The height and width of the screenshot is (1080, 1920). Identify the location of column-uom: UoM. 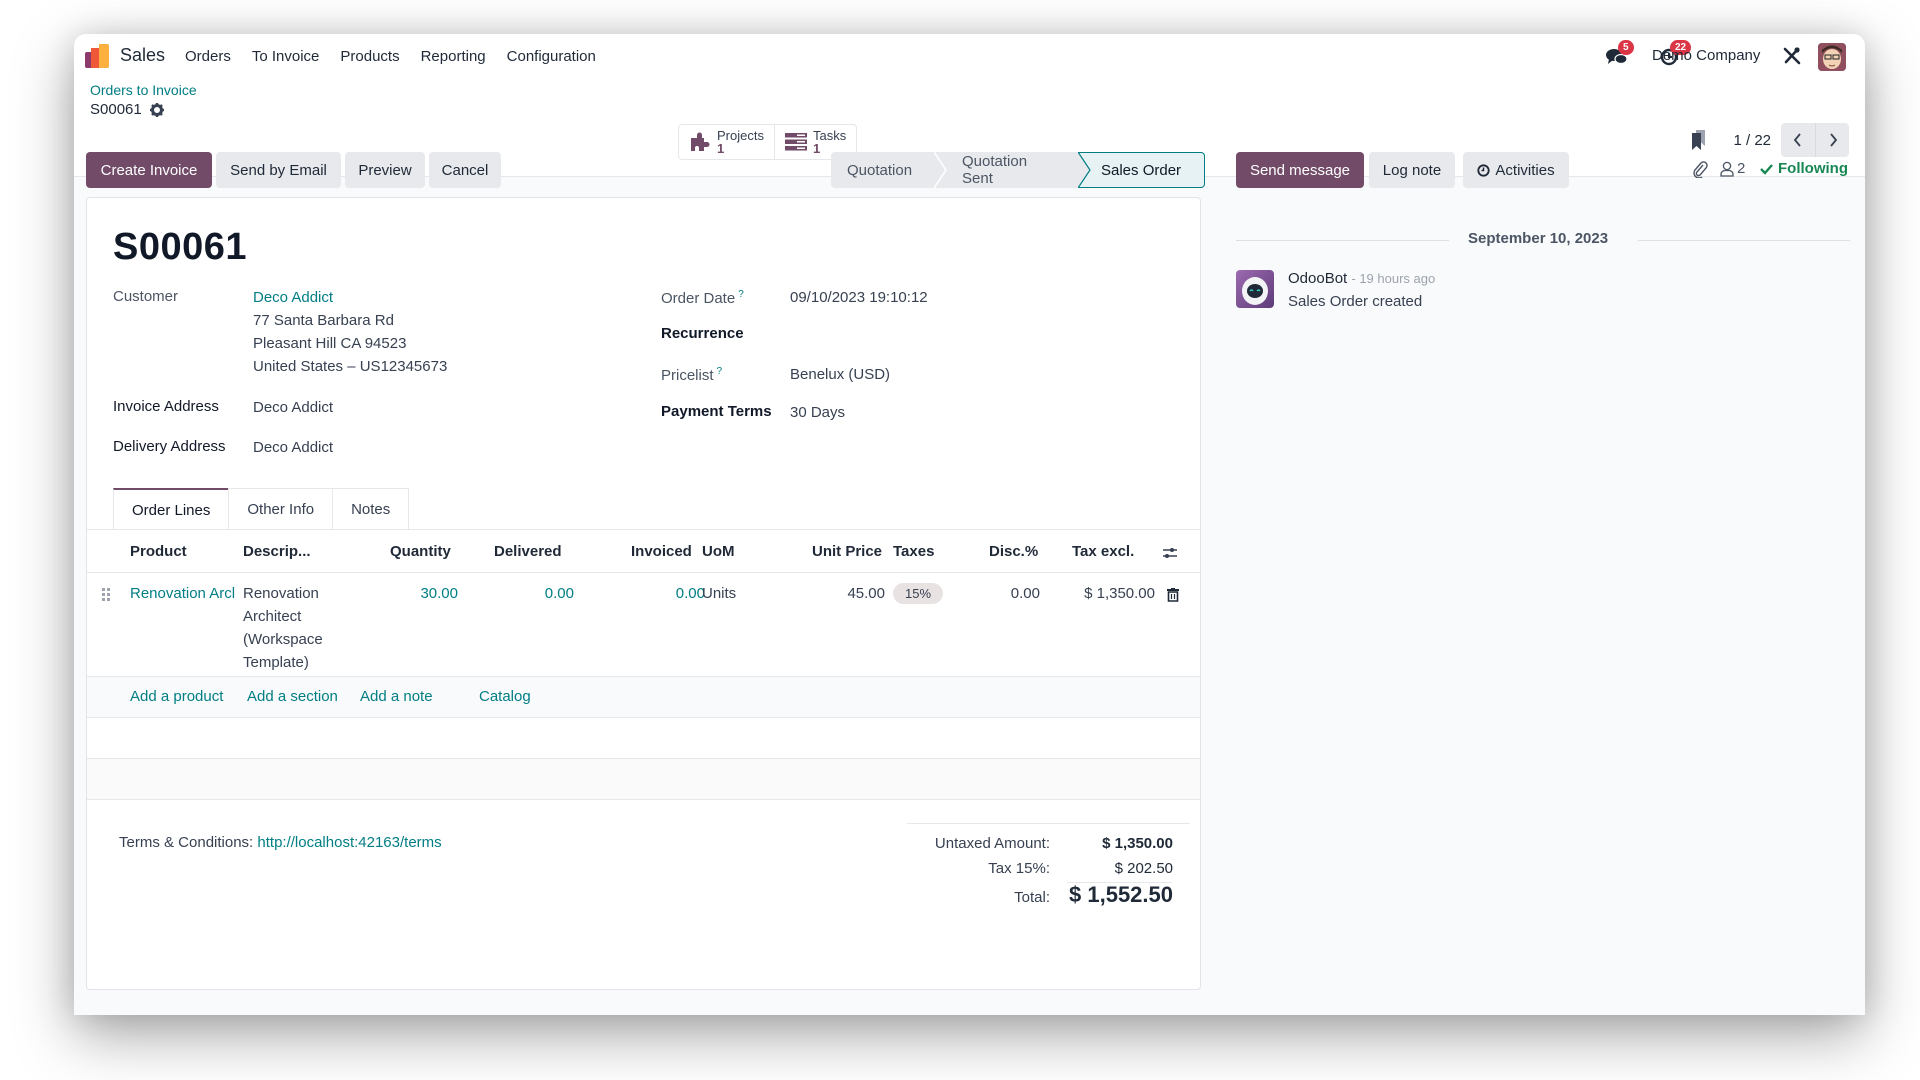
(718, 551).